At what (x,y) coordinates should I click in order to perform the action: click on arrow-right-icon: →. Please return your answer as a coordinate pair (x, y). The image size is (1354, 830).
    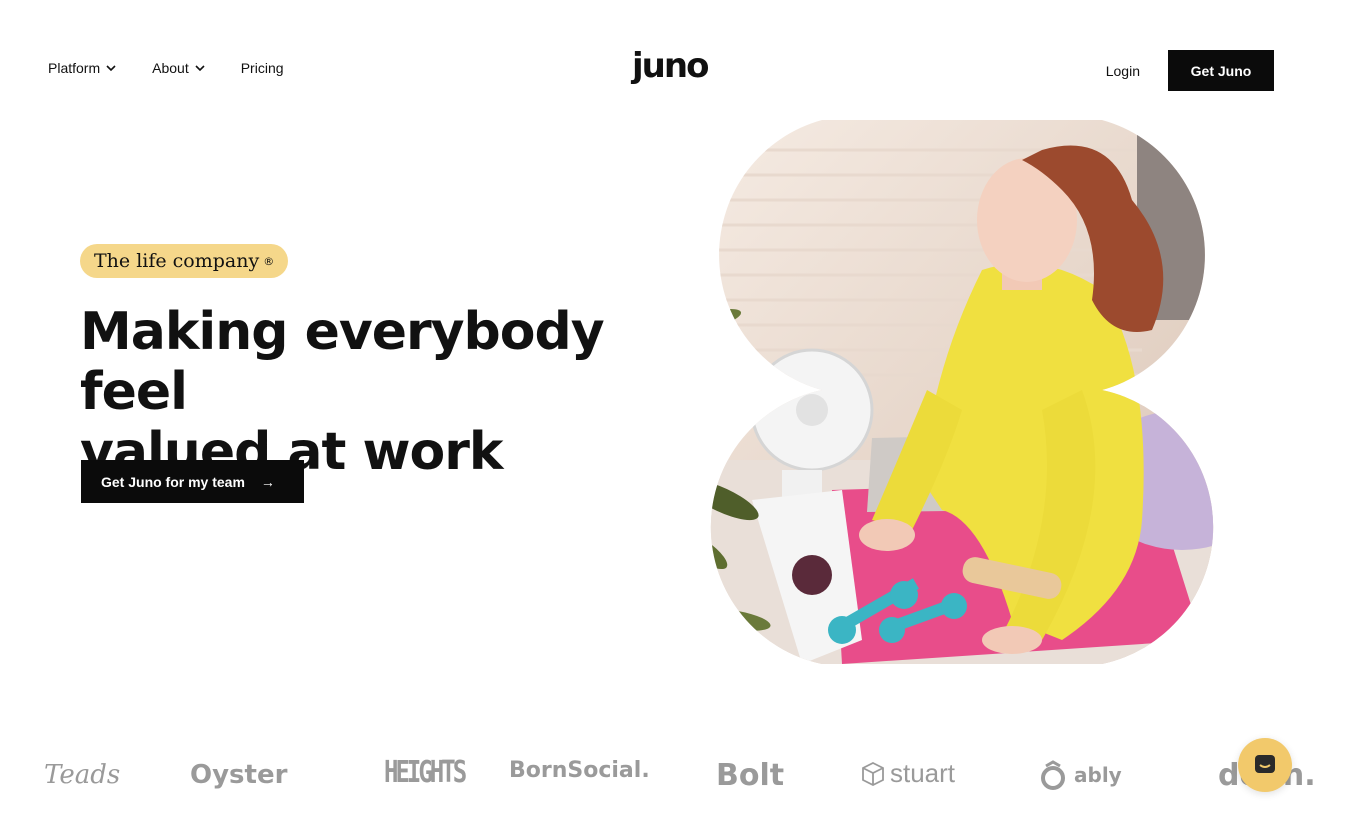
    Looking at the image, I should click on (267, 481).